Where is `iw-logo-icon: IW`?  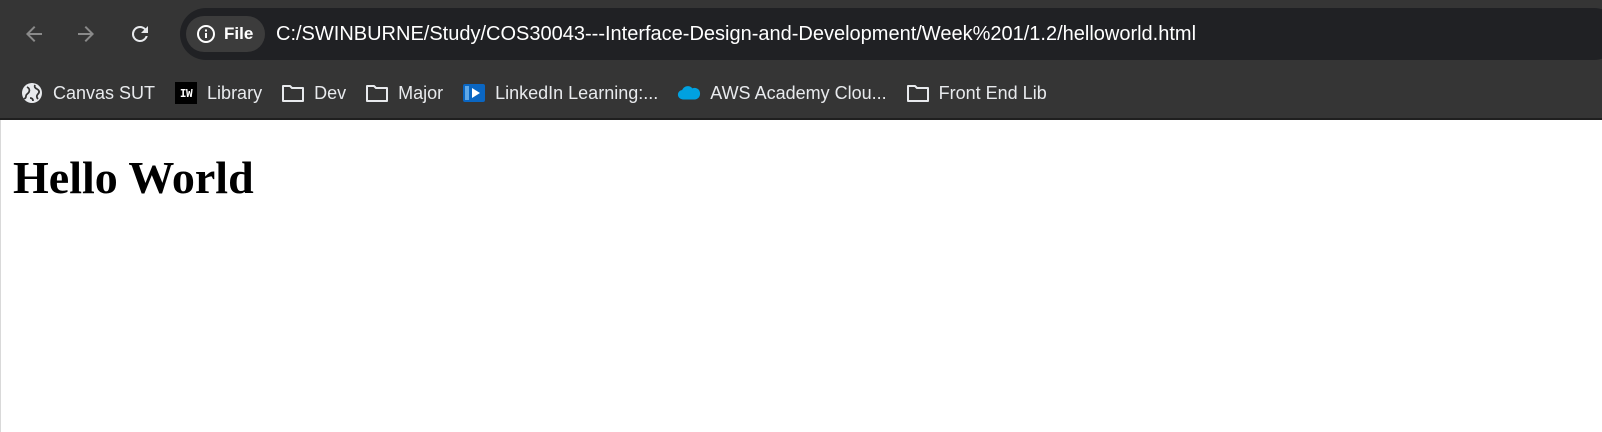
iw-logo-icon: IW is located at coordinates (186, 93).